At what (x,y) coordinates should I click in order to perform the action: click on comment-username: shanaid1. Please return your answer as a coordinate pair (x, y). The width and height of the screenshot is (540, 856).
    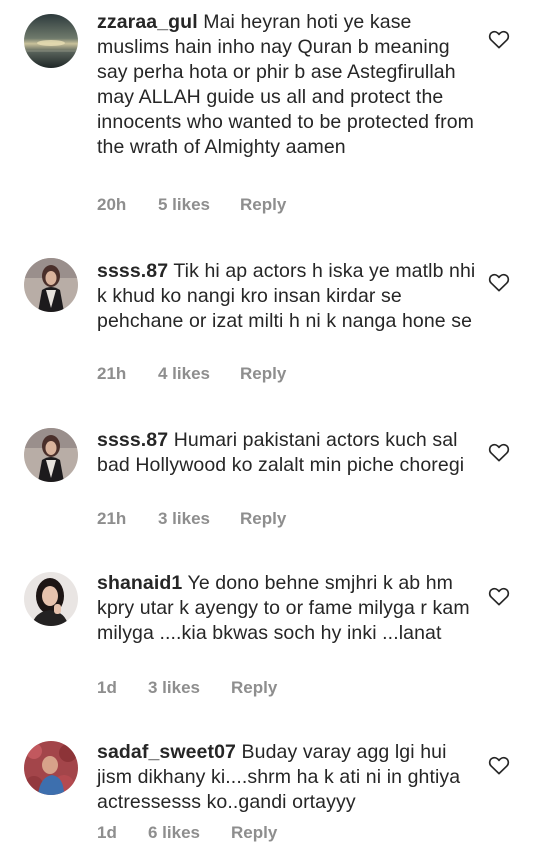
    Looking at the image, I should click on (139, 583).